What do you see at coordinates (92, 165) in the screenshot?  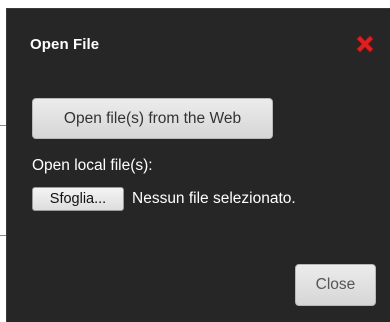 I see `open-local-label: Open local file(s):` at bounding box center [92, 165].